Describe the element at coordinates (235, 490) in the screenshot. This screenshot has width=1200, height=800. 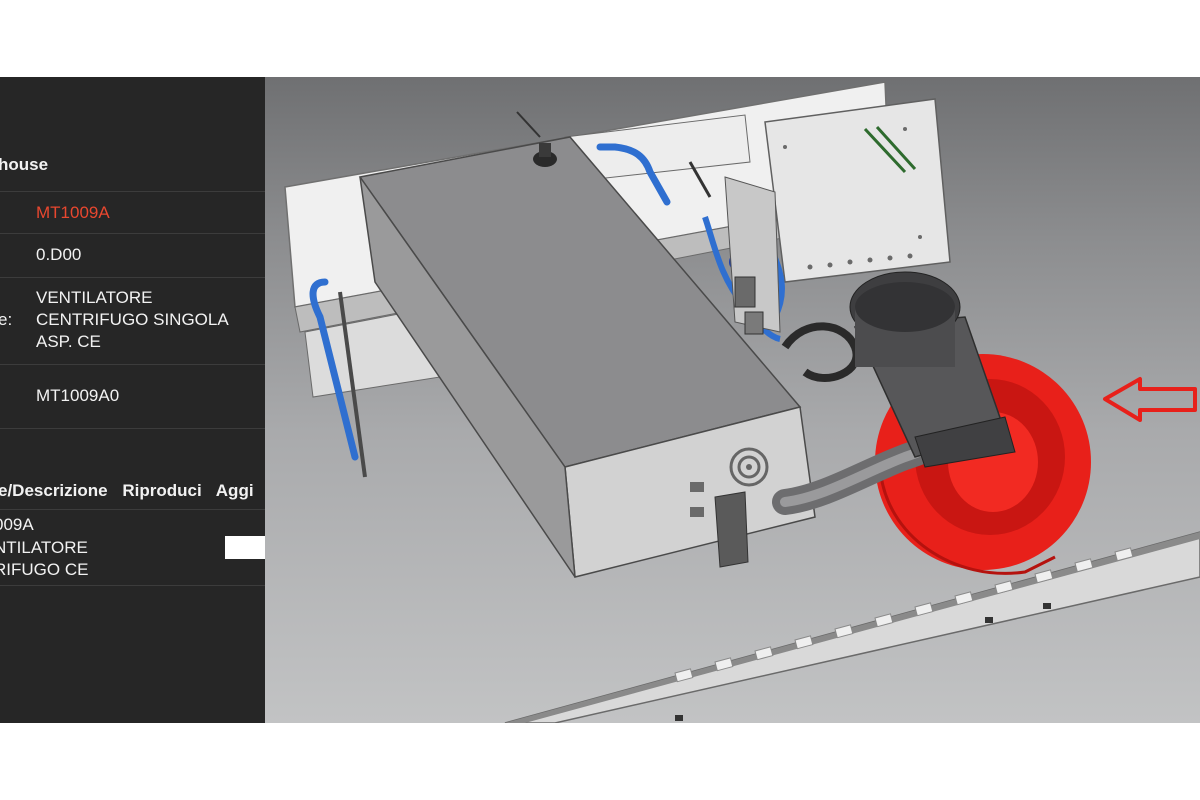
I see `column-header-add: Aggi` at that location.